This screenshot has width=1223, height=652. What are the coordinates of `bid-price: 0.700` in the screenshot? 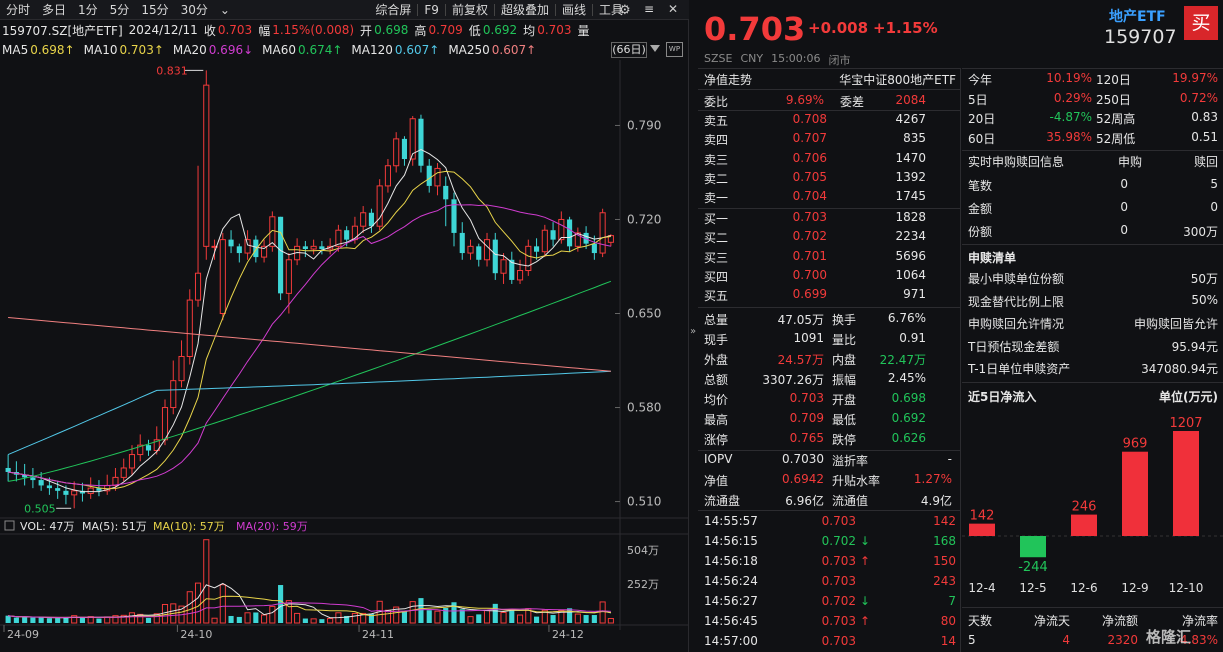 It's located at (809, 274).